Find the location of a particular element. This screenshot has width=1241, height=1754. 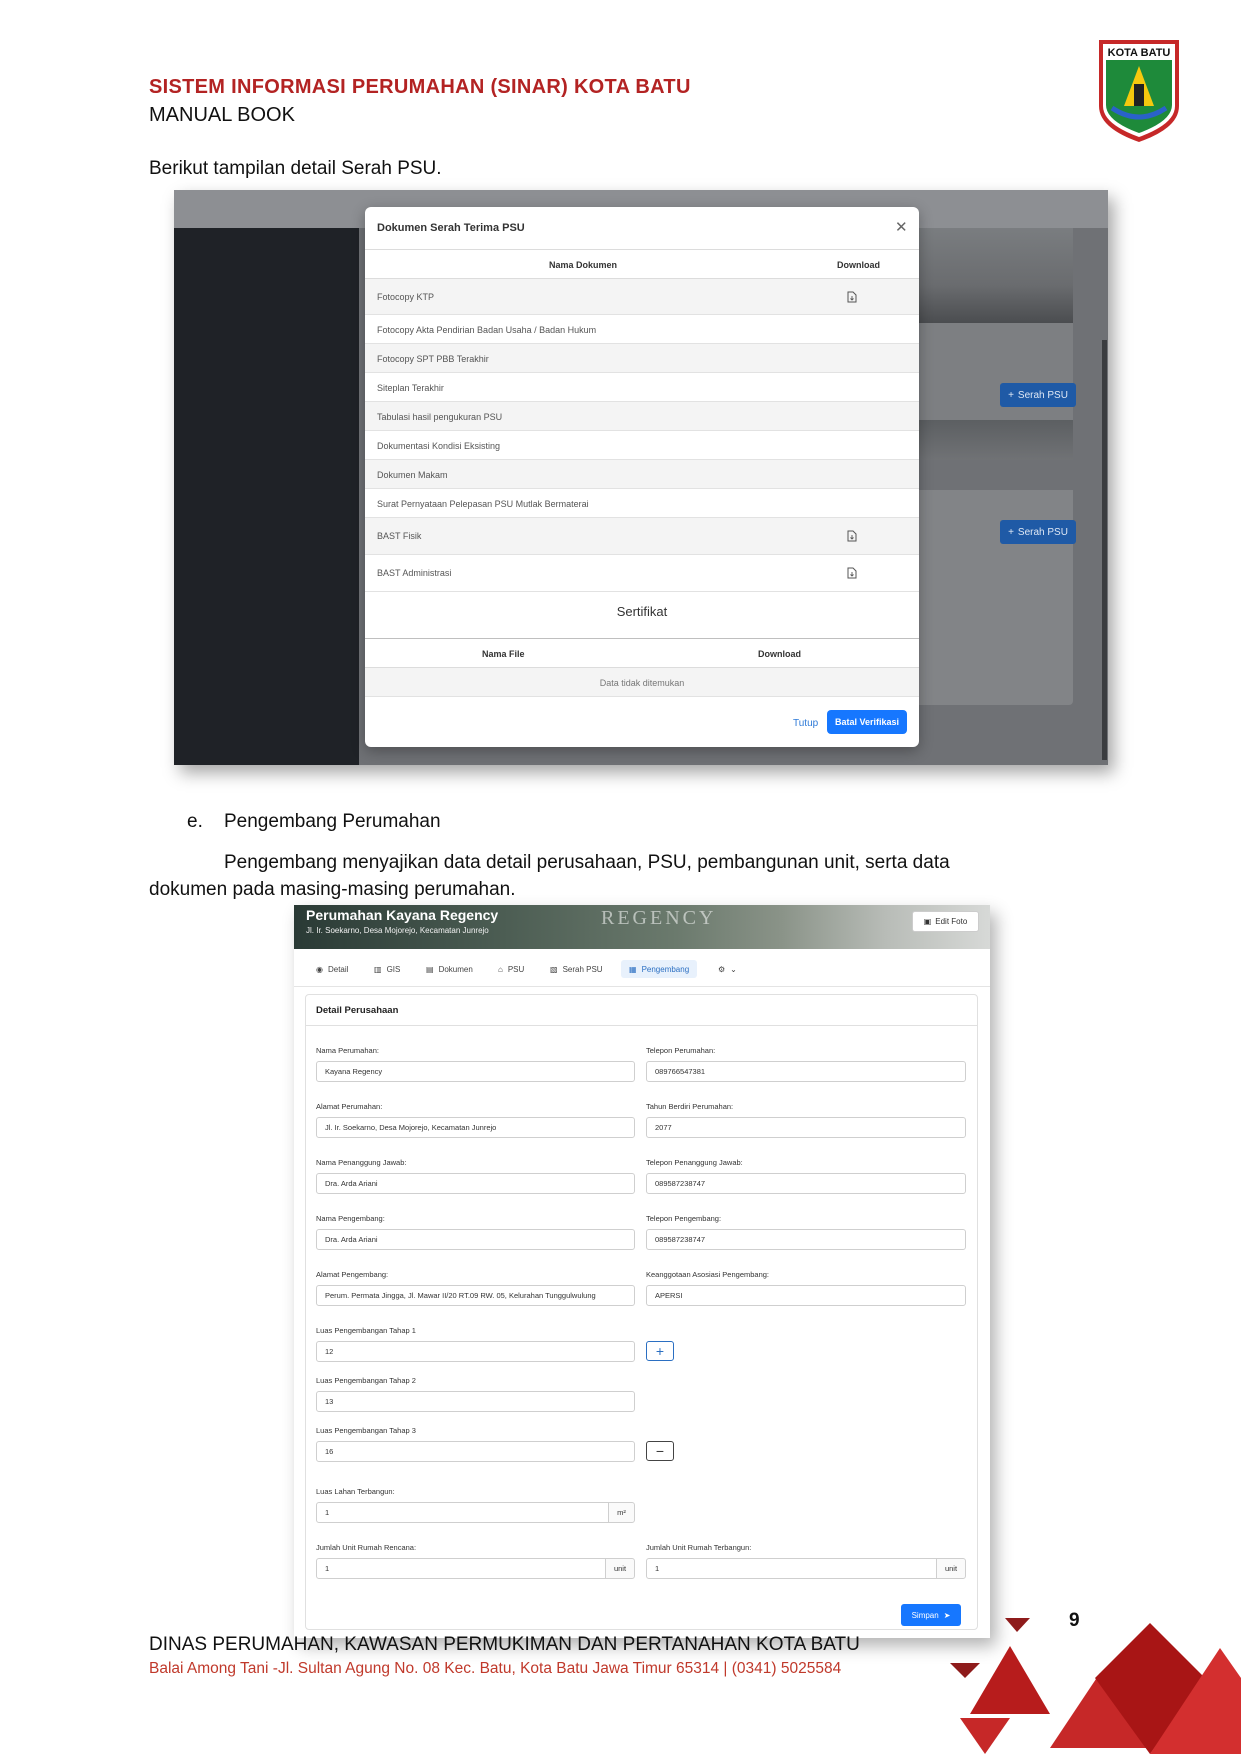

telepon-perumahan-input: 089766547381 is located at coordinates (806, 1071).